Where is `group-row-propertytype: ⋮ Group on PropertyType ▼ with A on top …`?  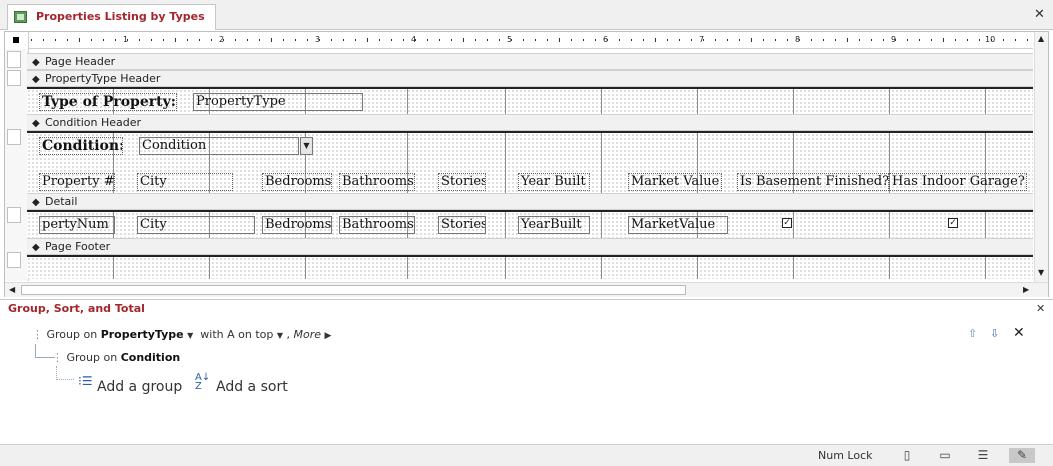
group-row-propertytype: ⋮ Group on PropertyType ▼ with A on top … is located at coordinates (181, 334).